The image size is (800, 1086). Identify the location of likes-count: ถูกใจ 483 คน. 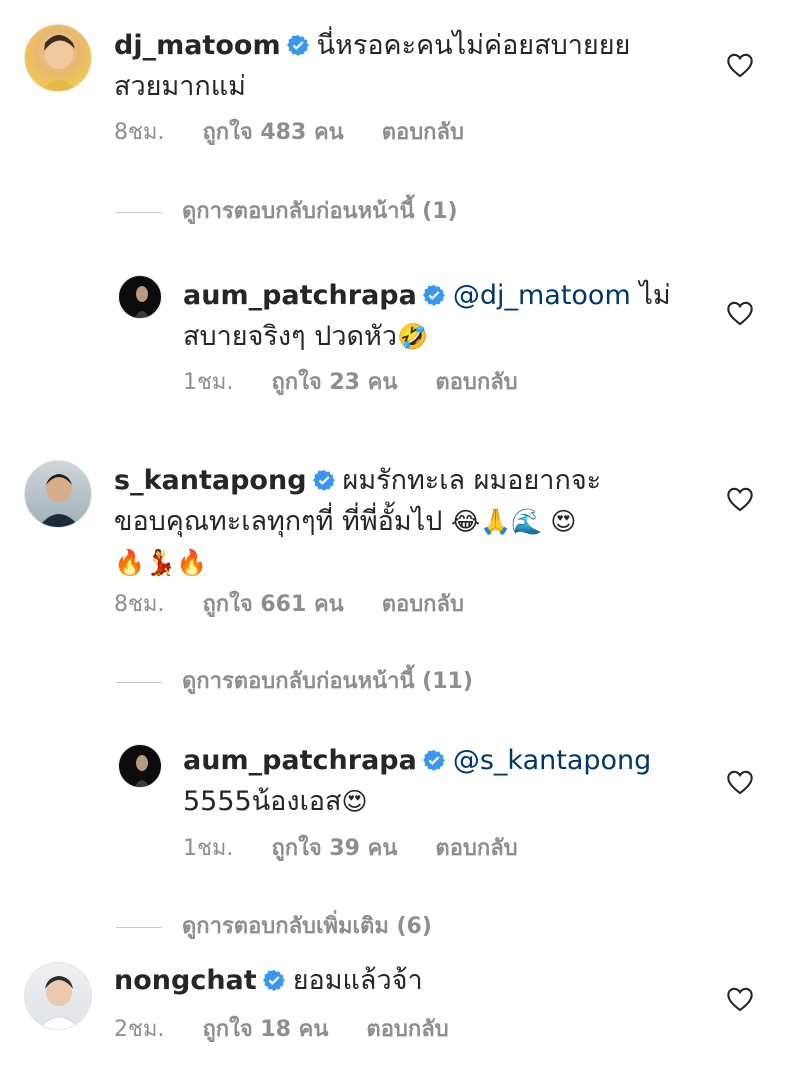
(272, 133).